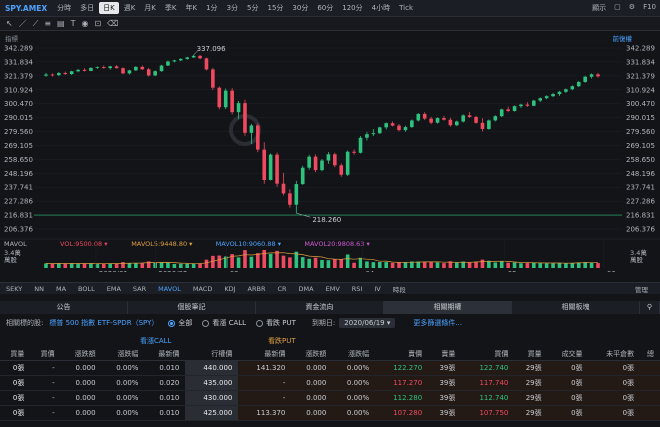  I want to click on panel-filter-icon: ⚲, so click(650, 307).